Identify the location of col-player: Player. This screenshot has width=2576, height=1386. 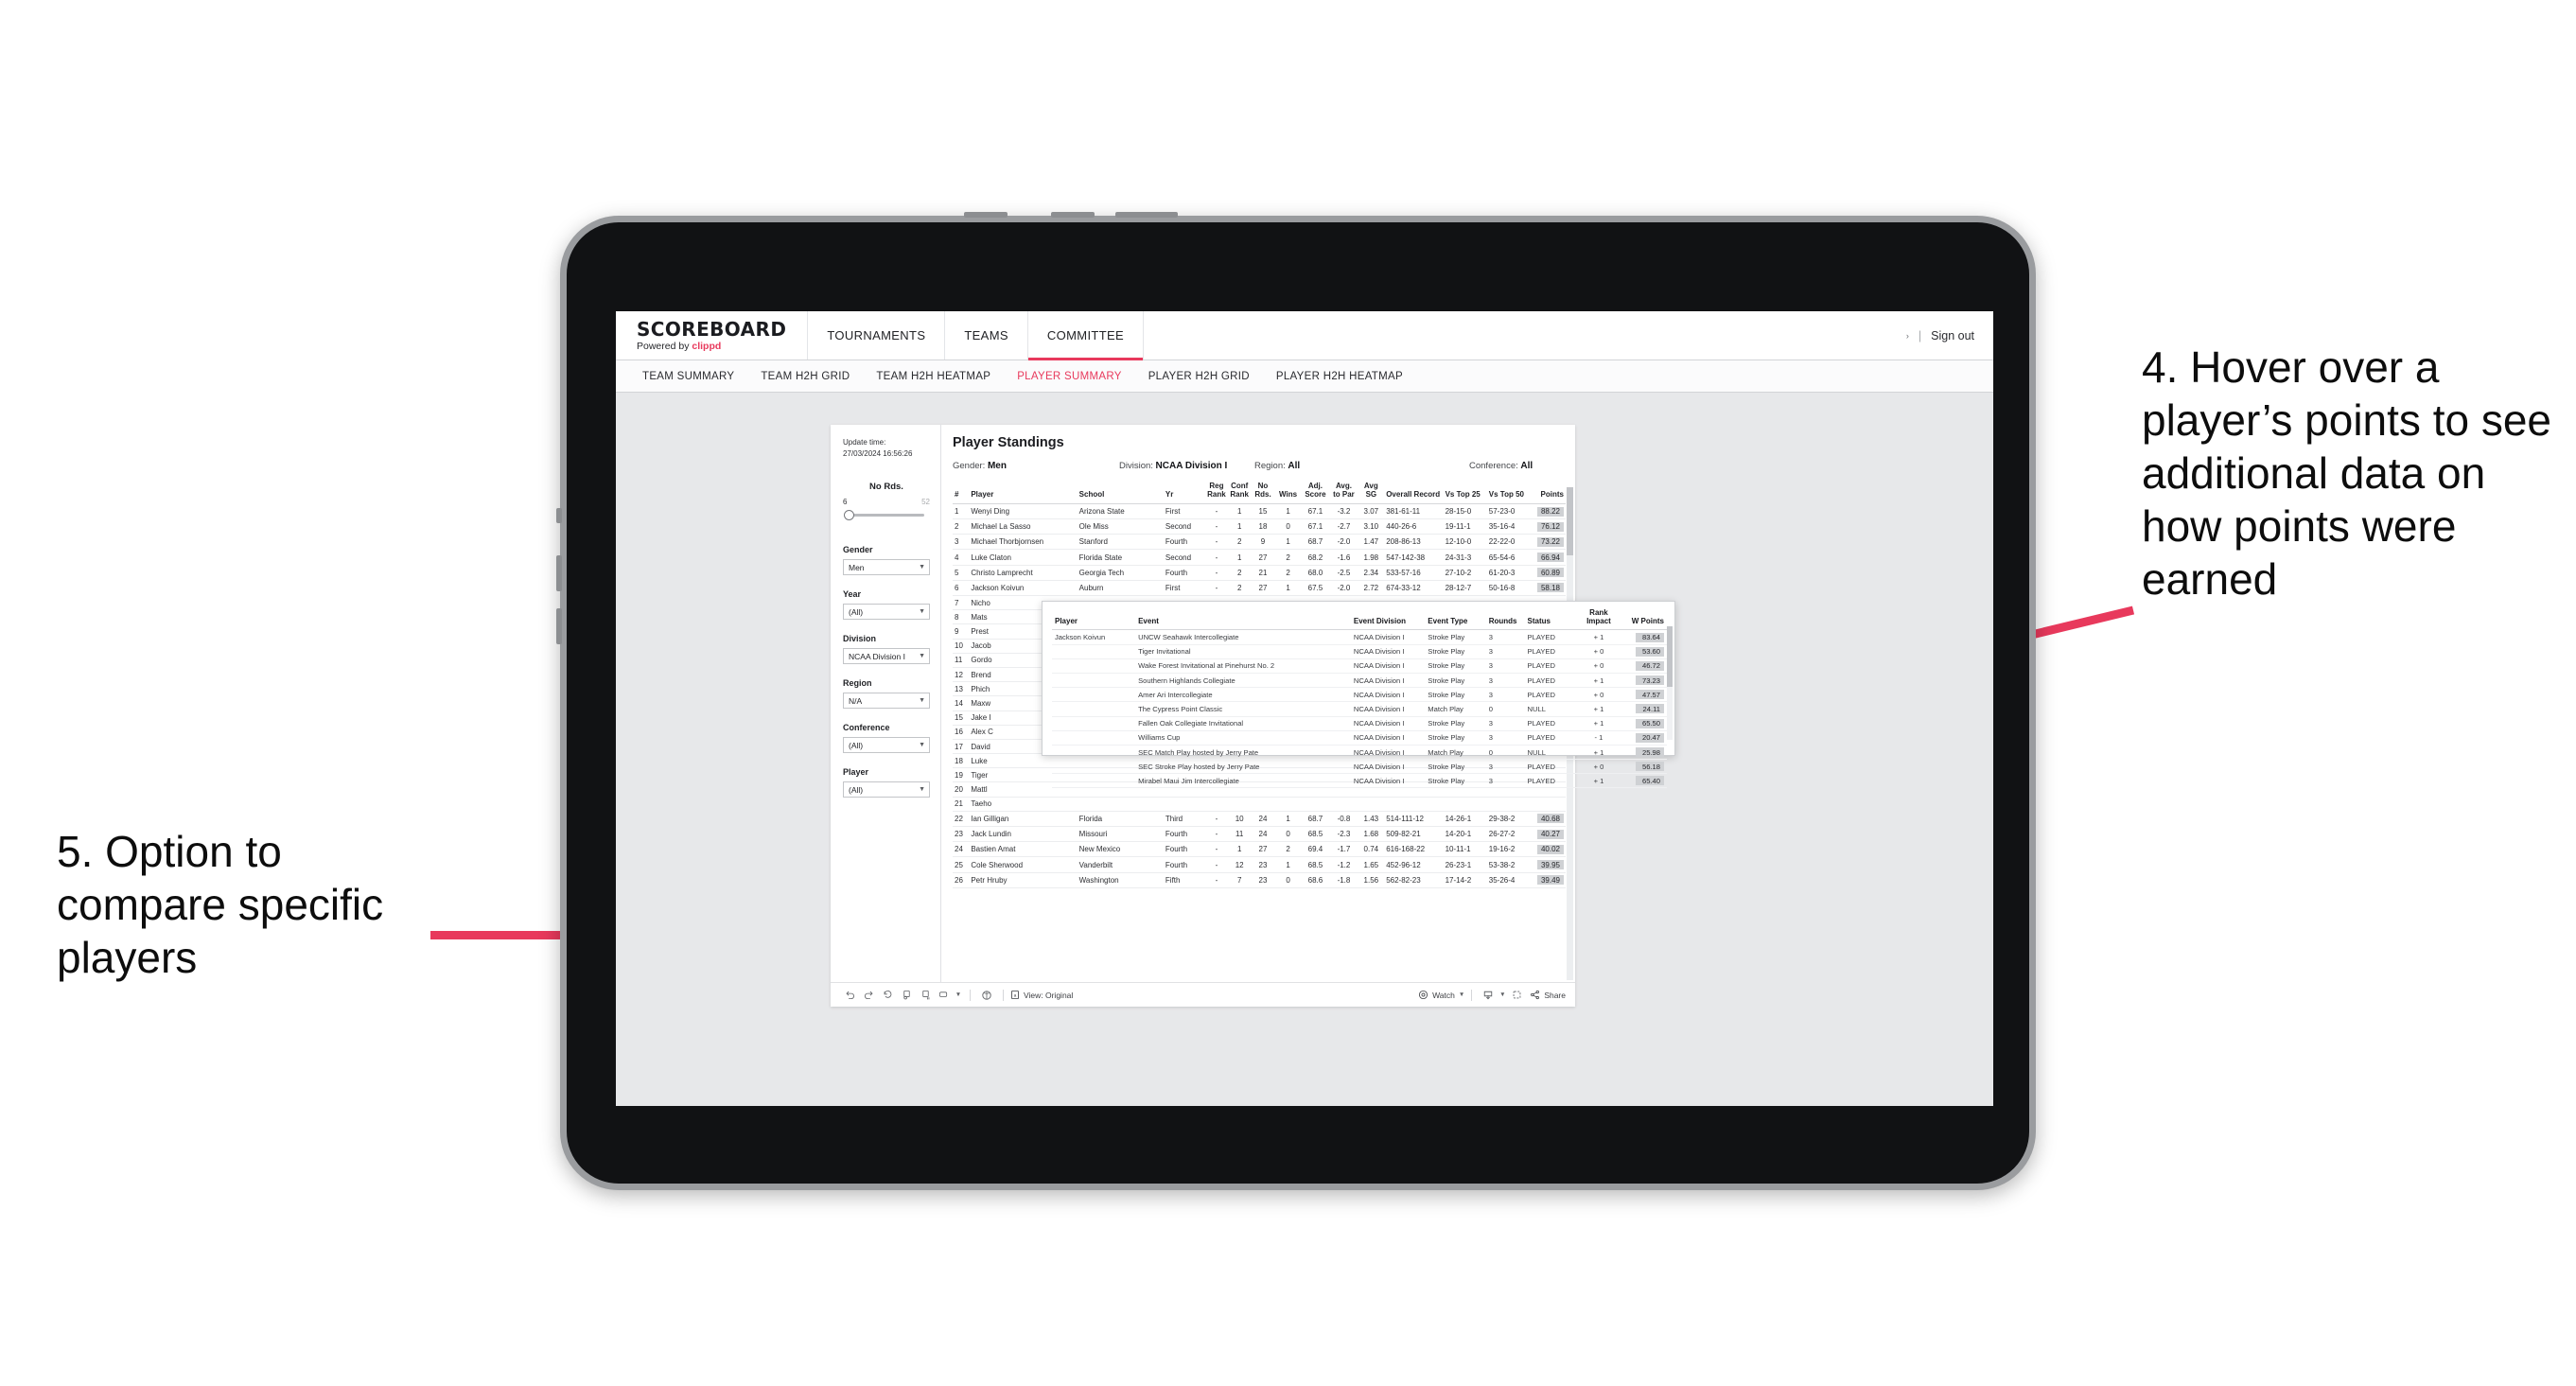
(1023, 492).